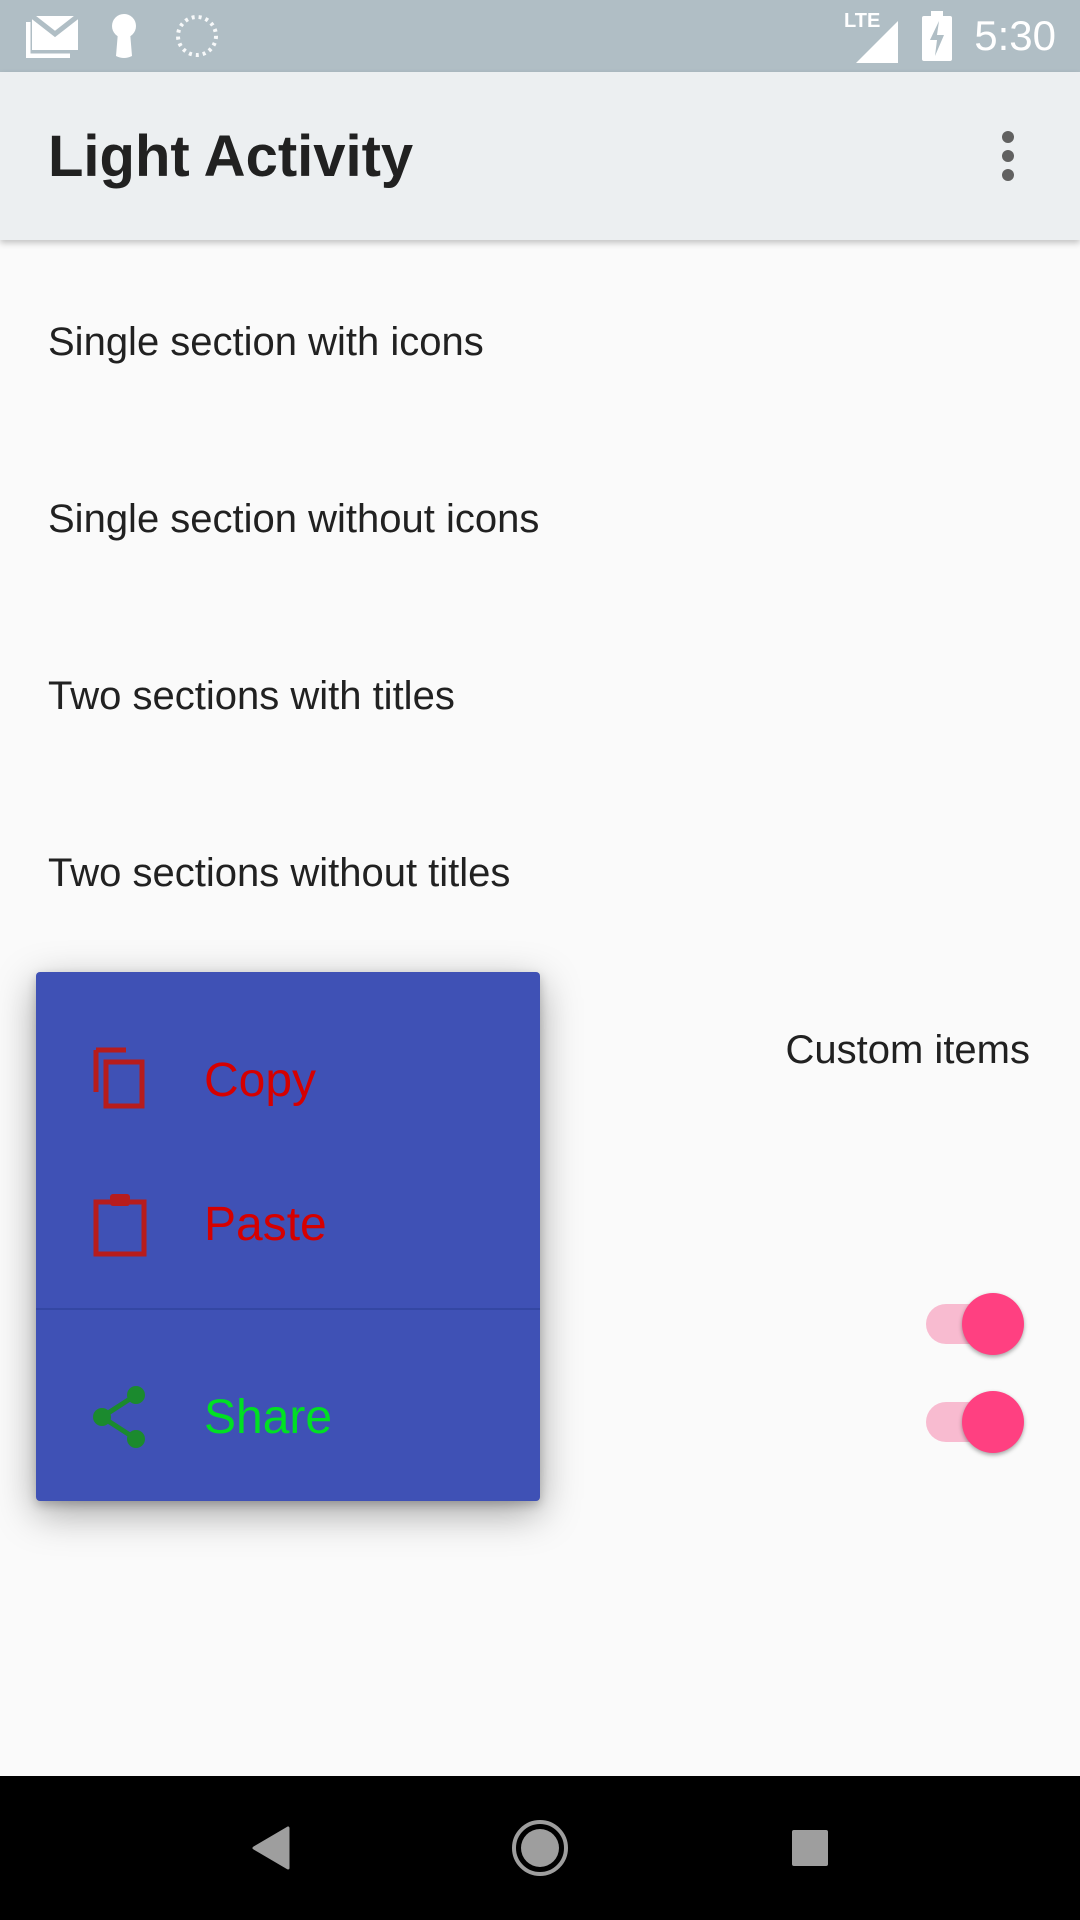 This screenshot has height=1920, width=1080. I want to click on back-icon, so click(271, 1848).